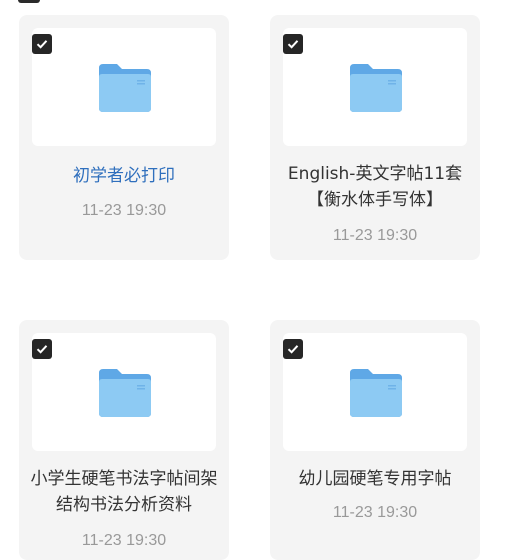 The width and height of the screenshot is (511, 560). I want to click on file-name: 幼儿园硬笔专用字帖, so click(375, 479).